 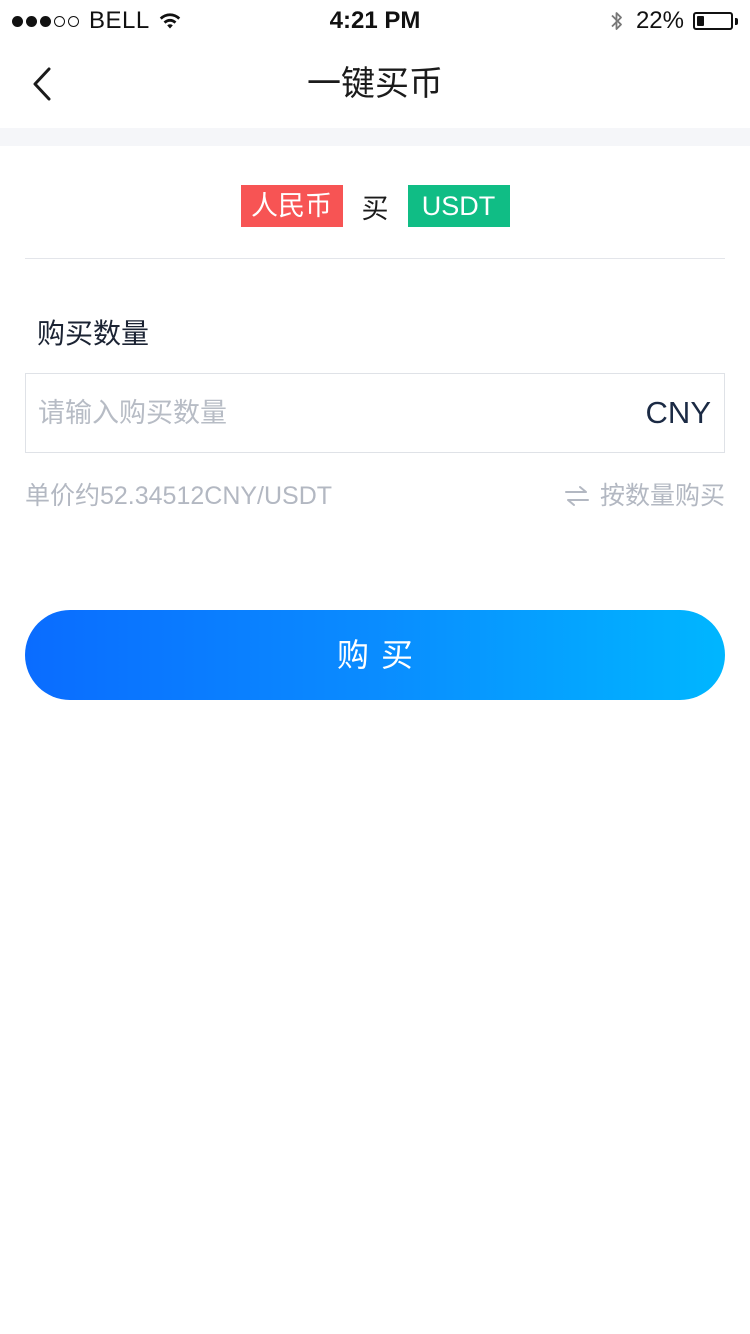 I want to click on nav-bar: 一键买币, so click(x=375, y=84).